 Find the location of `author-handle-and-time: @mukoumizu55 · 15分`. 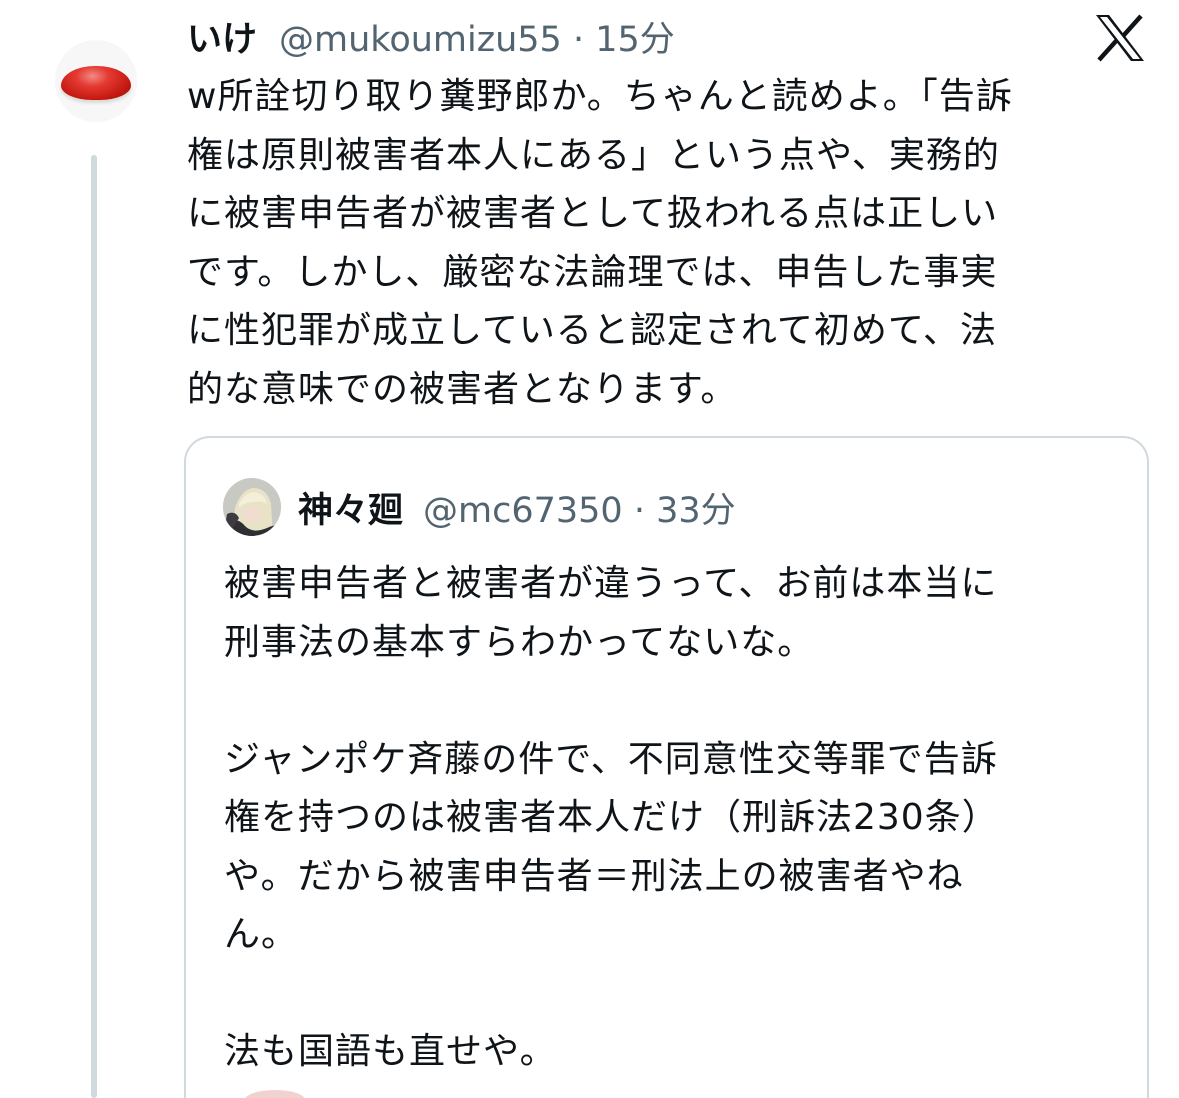

author-handle-and-time: @mukoumizu55 · 15分 is located at coordinates (477, 36).